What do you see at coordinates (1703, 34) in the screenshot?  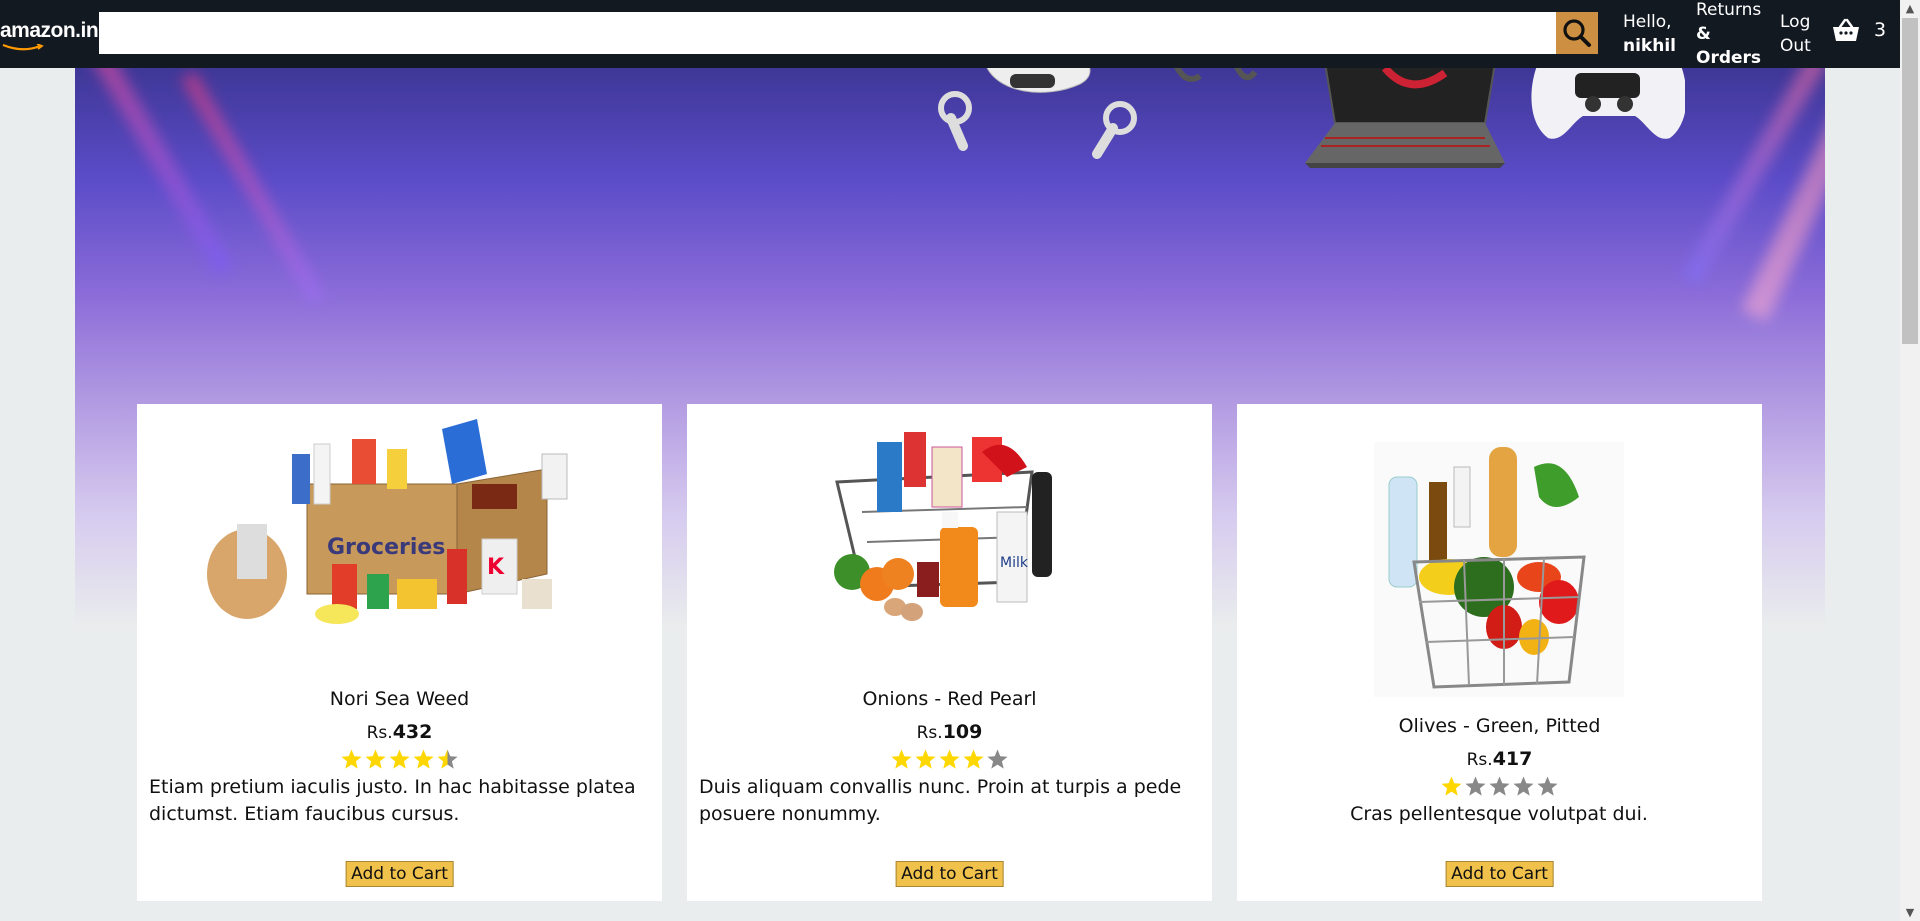 I see `ampersand-label: &` at bounding box center [1703, 34].